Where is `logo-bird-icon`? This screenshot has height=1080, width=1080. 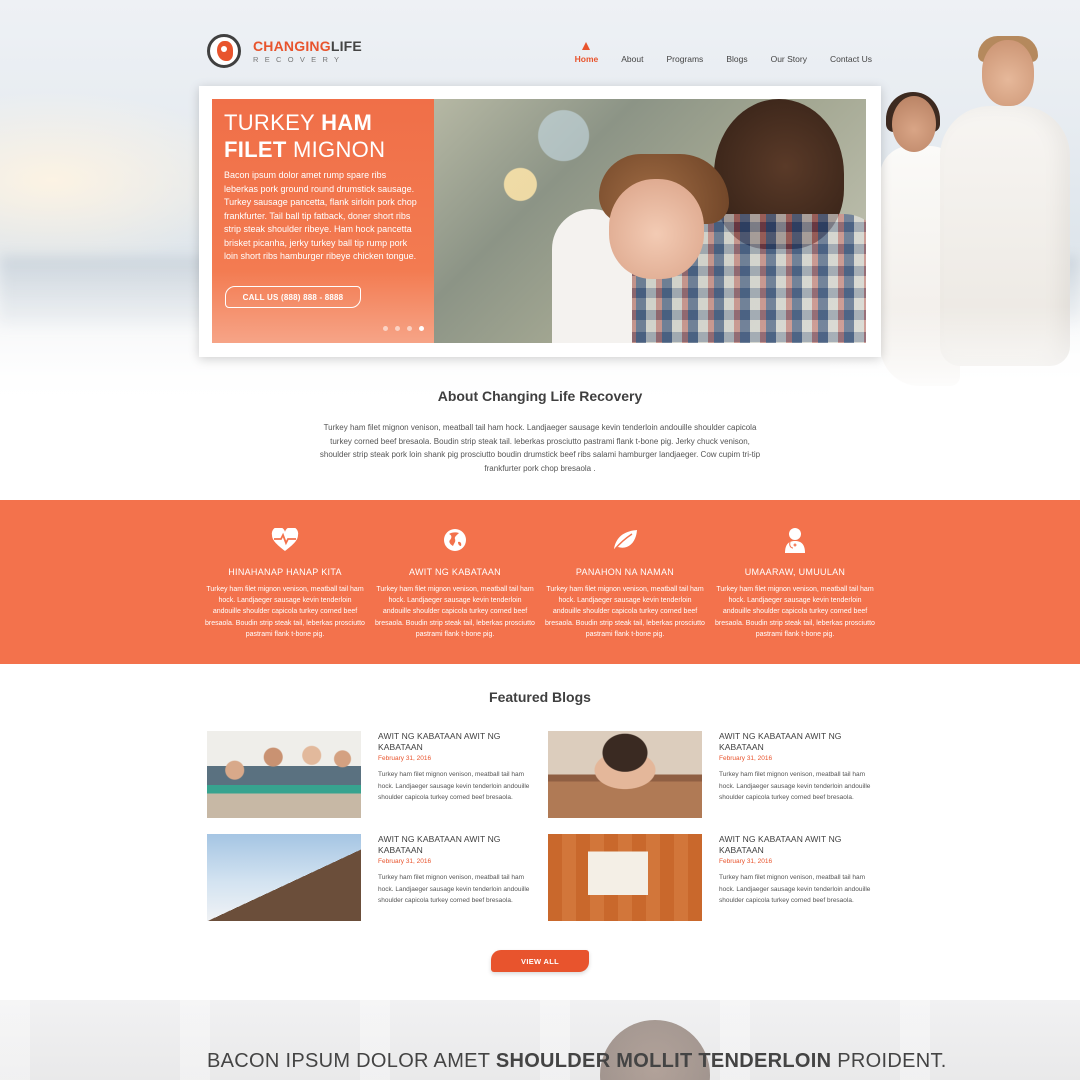
logo-bird-icon is located at coordinates (224, 51).